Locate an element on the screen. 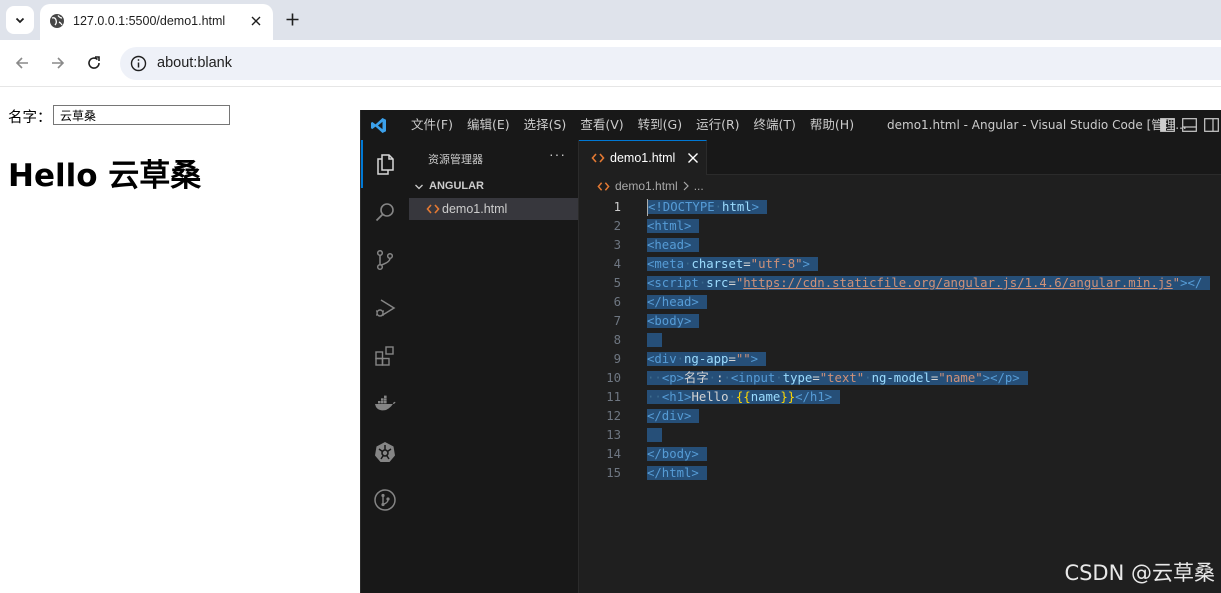  source-control-button is located at coordinates (385, 260).